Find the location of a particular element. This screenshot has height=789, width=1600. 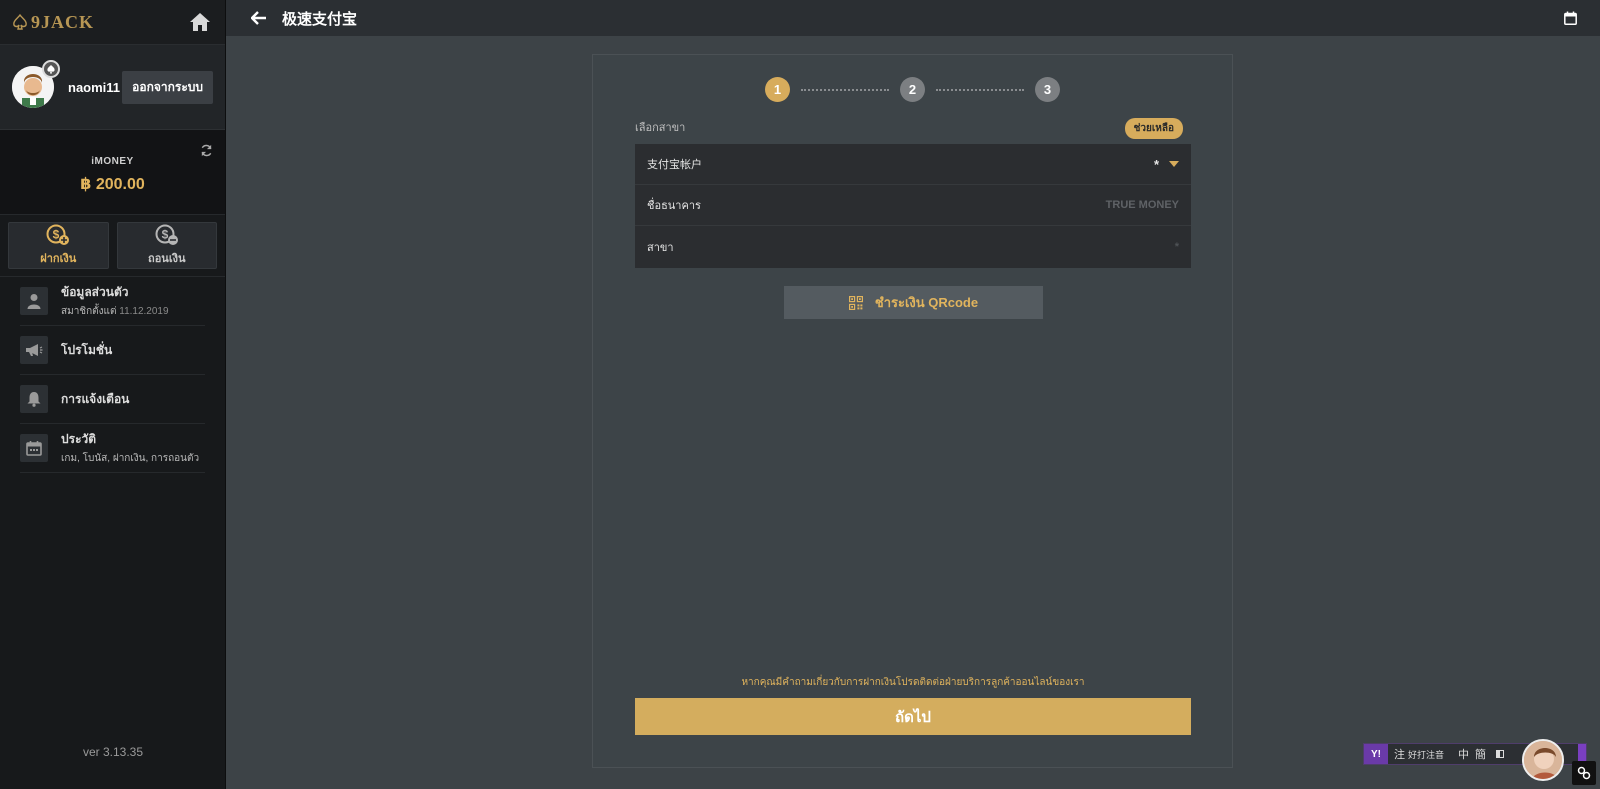

account-select: 支付宝帐户 * is located at coordinates (913, 164).